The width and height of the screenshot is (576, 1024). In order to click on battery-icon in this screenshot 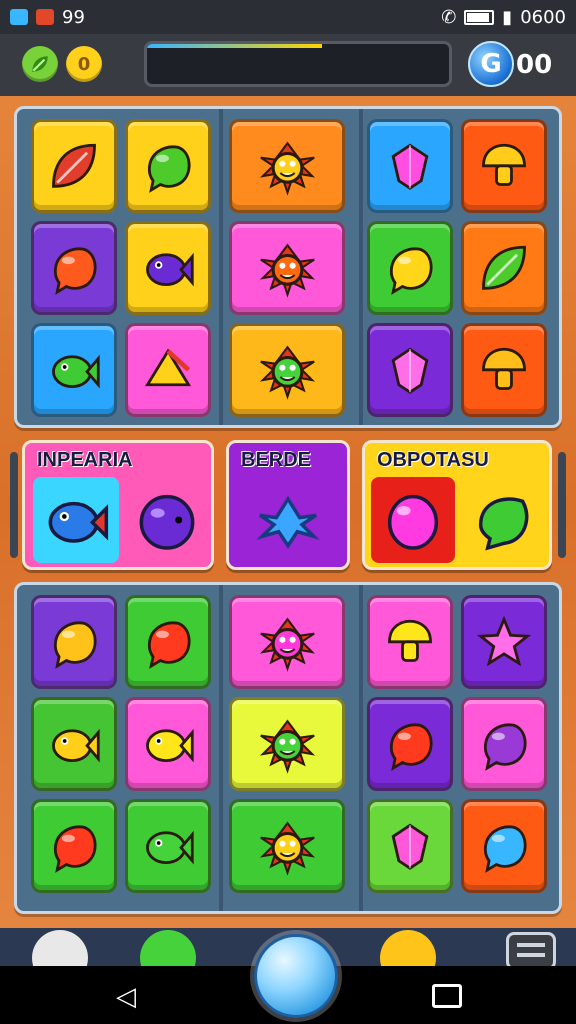, I will do `click(479, 17)`.